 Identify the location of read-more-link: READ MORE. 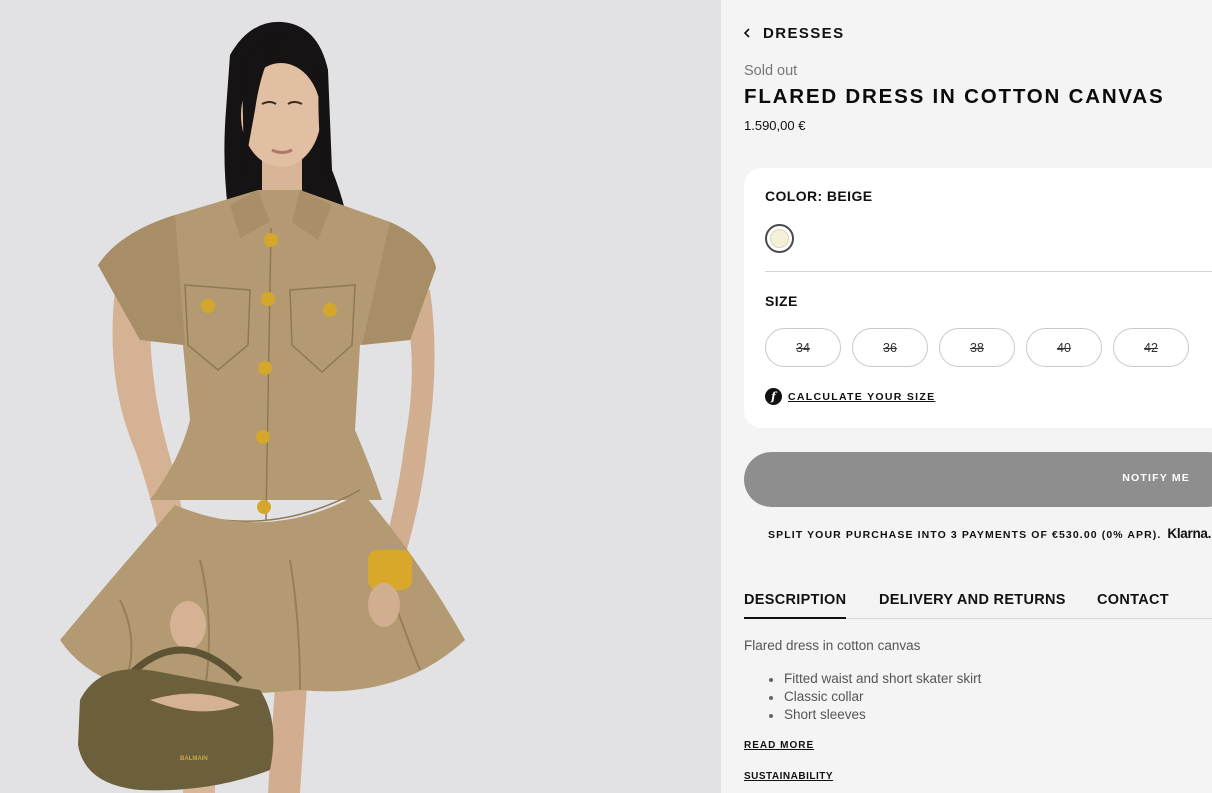
(779, 745).